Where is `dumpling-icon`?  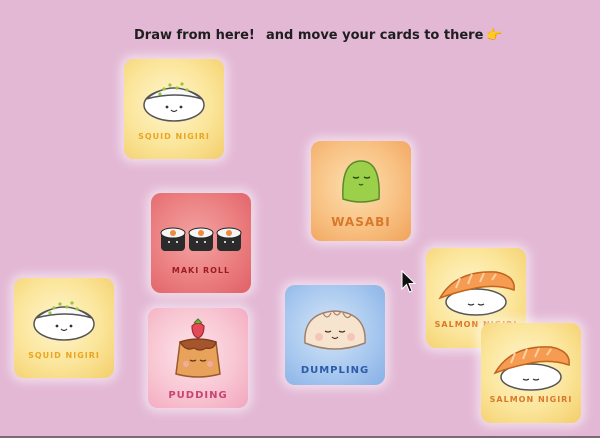
dumpling-icon is located at coordinates (335, 330).